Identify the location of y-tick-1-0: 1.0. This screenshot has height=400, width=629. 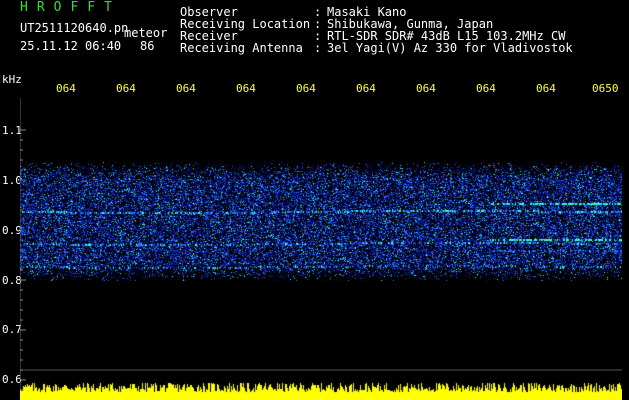
(12, 180).